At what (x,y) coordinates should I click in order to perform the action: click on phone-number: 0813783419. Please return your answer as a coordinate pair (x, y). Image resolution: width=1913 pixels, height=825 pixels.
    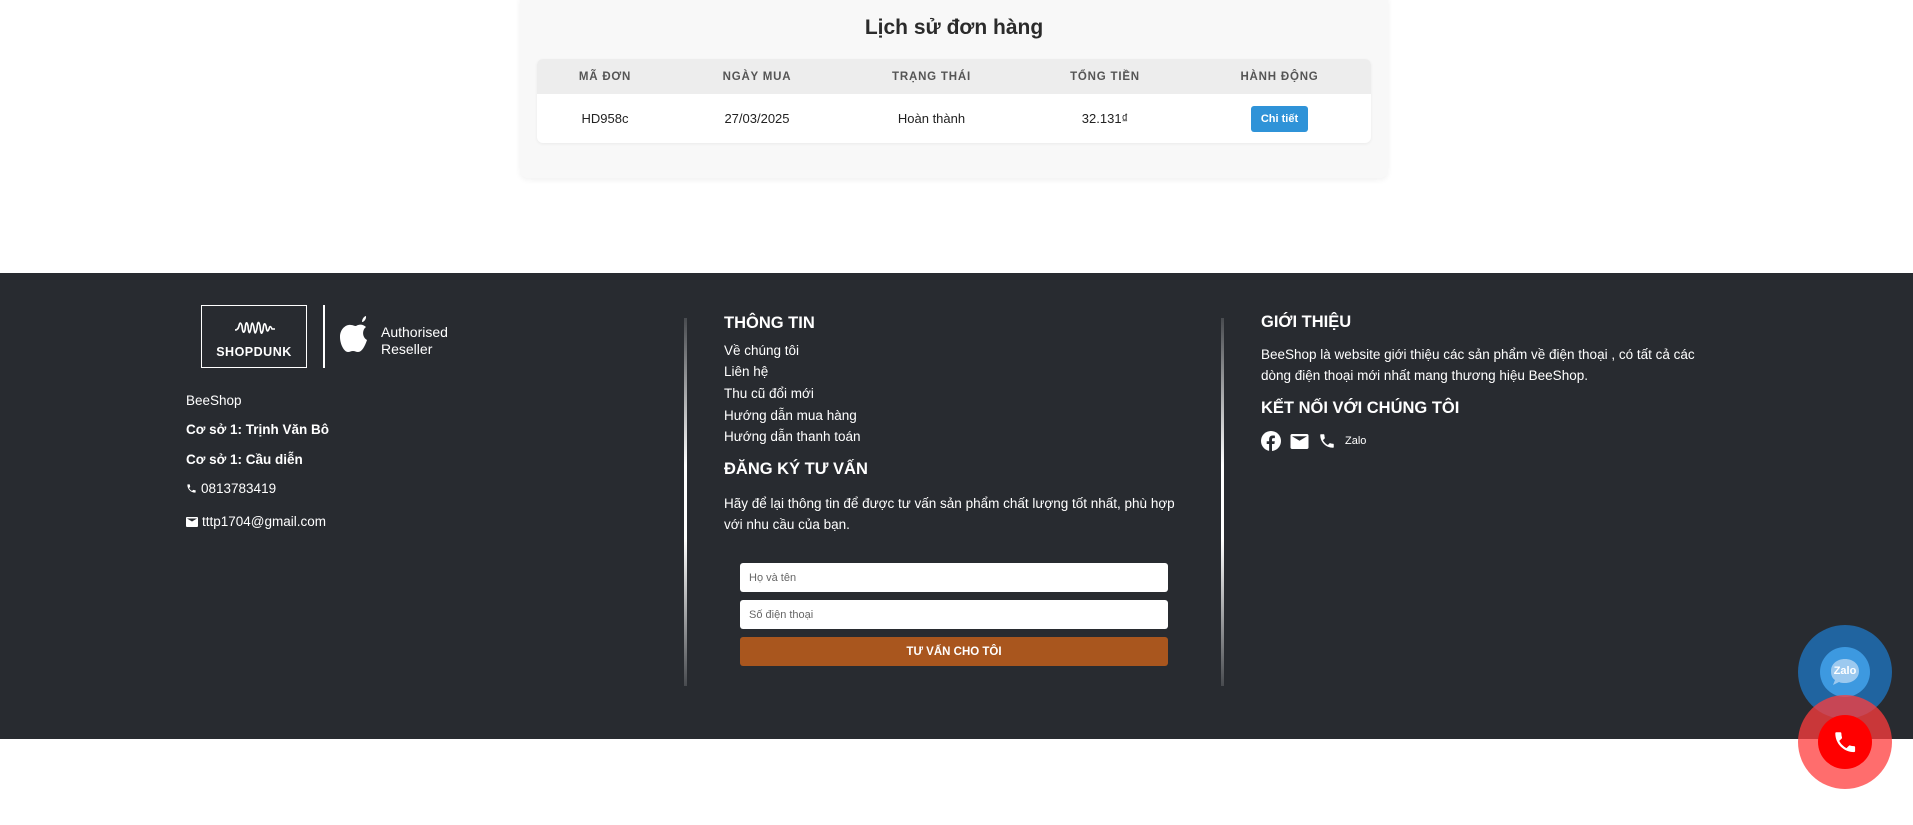
    Looking at the image, I should click on (239, 488).